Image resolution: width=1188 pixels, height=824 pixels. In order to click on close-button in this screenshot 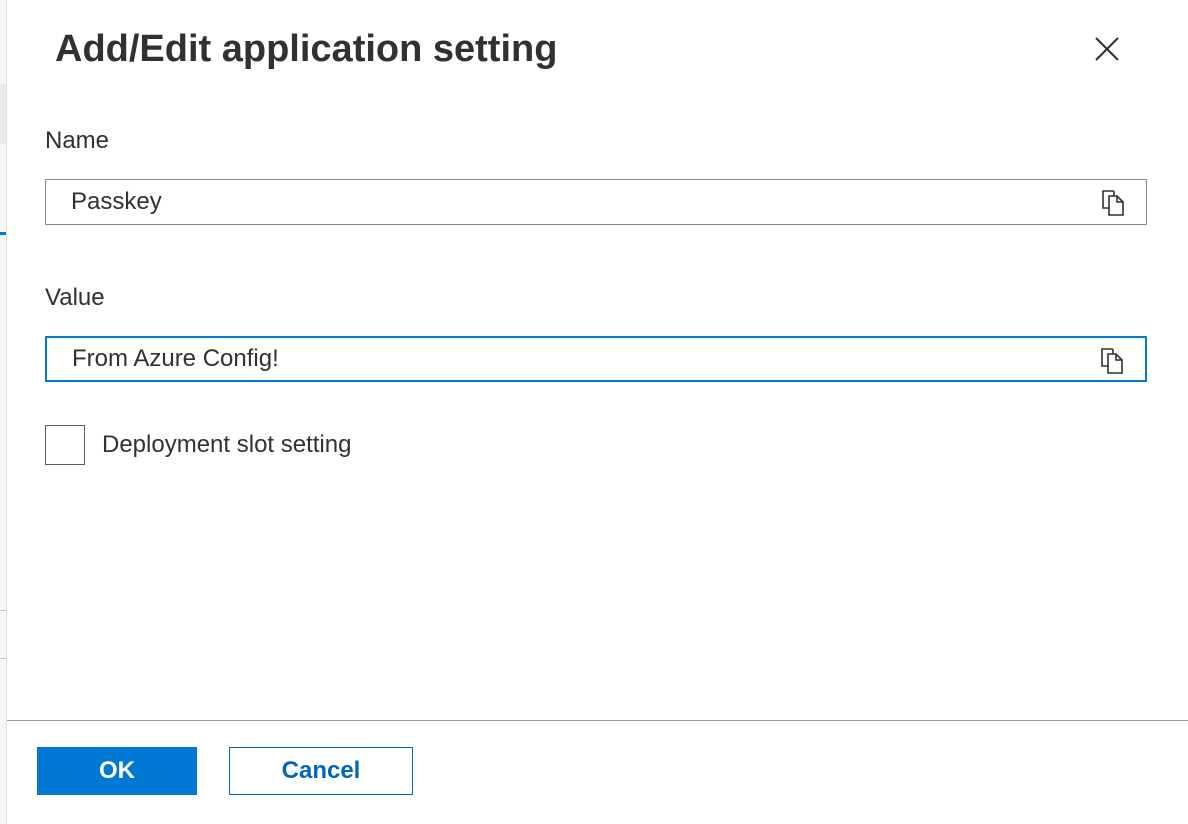, I will do `click(1107, 49)`.